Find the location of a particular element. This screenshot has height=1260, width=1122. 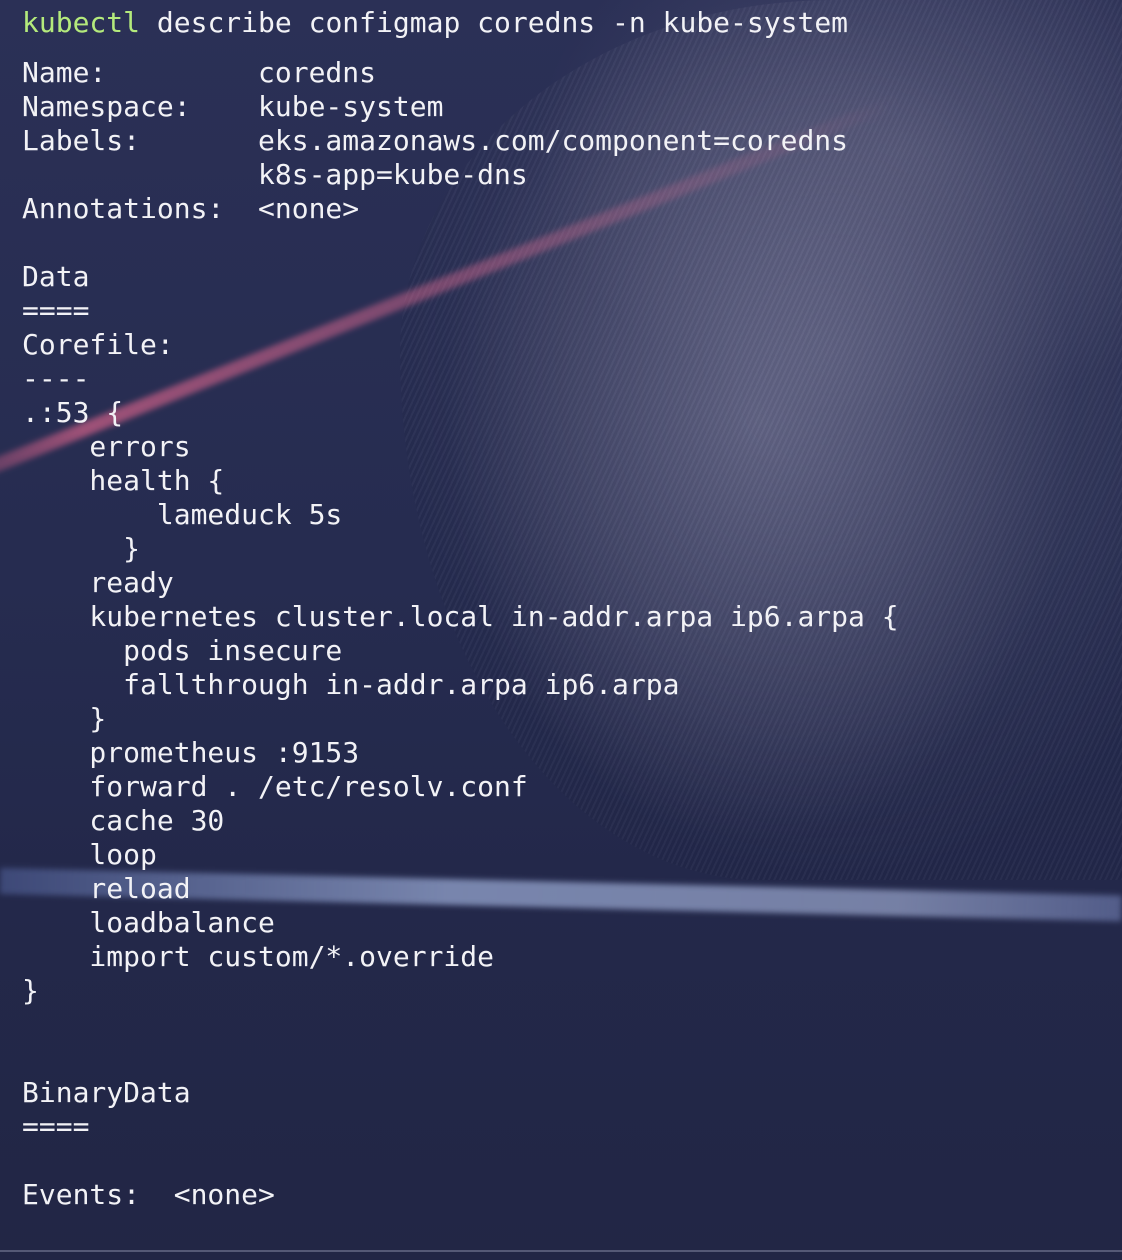

output-line: ready is located at coordinates (98, 582).